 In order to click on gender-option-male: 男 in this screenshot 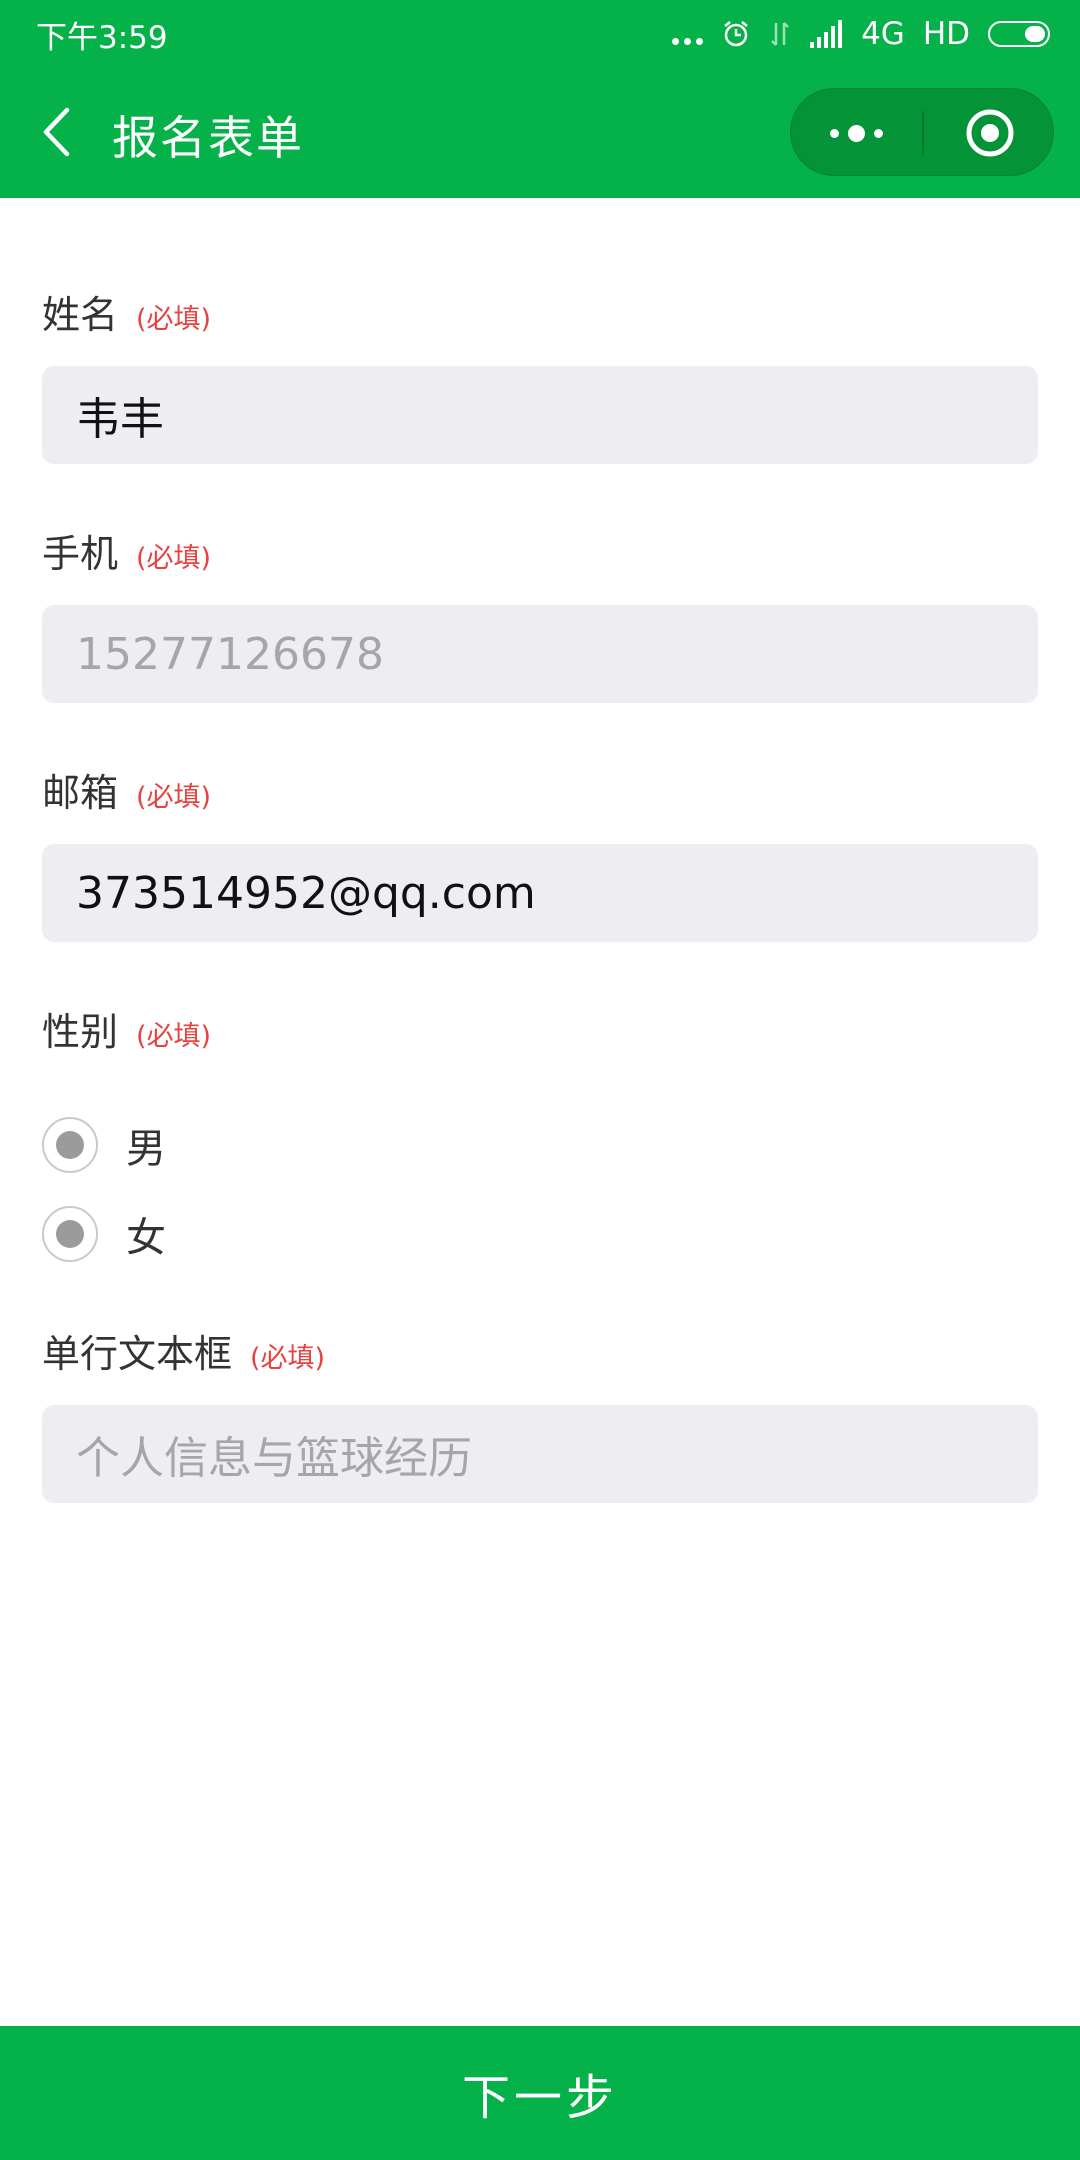, I will do `click(104, 1145)`.